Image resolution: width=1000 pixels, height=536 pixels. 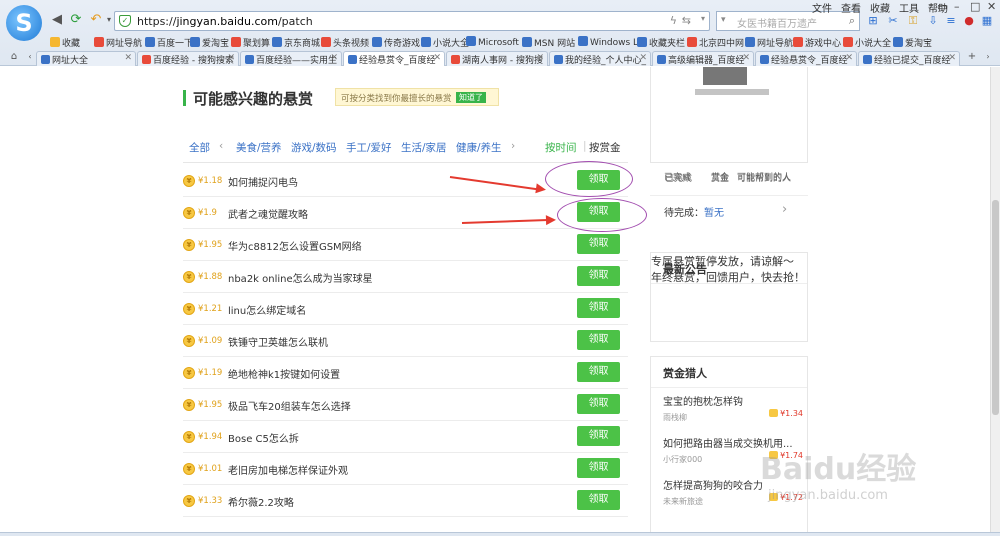 I want to click on page-scrollbar, so click(x=995, y=300).